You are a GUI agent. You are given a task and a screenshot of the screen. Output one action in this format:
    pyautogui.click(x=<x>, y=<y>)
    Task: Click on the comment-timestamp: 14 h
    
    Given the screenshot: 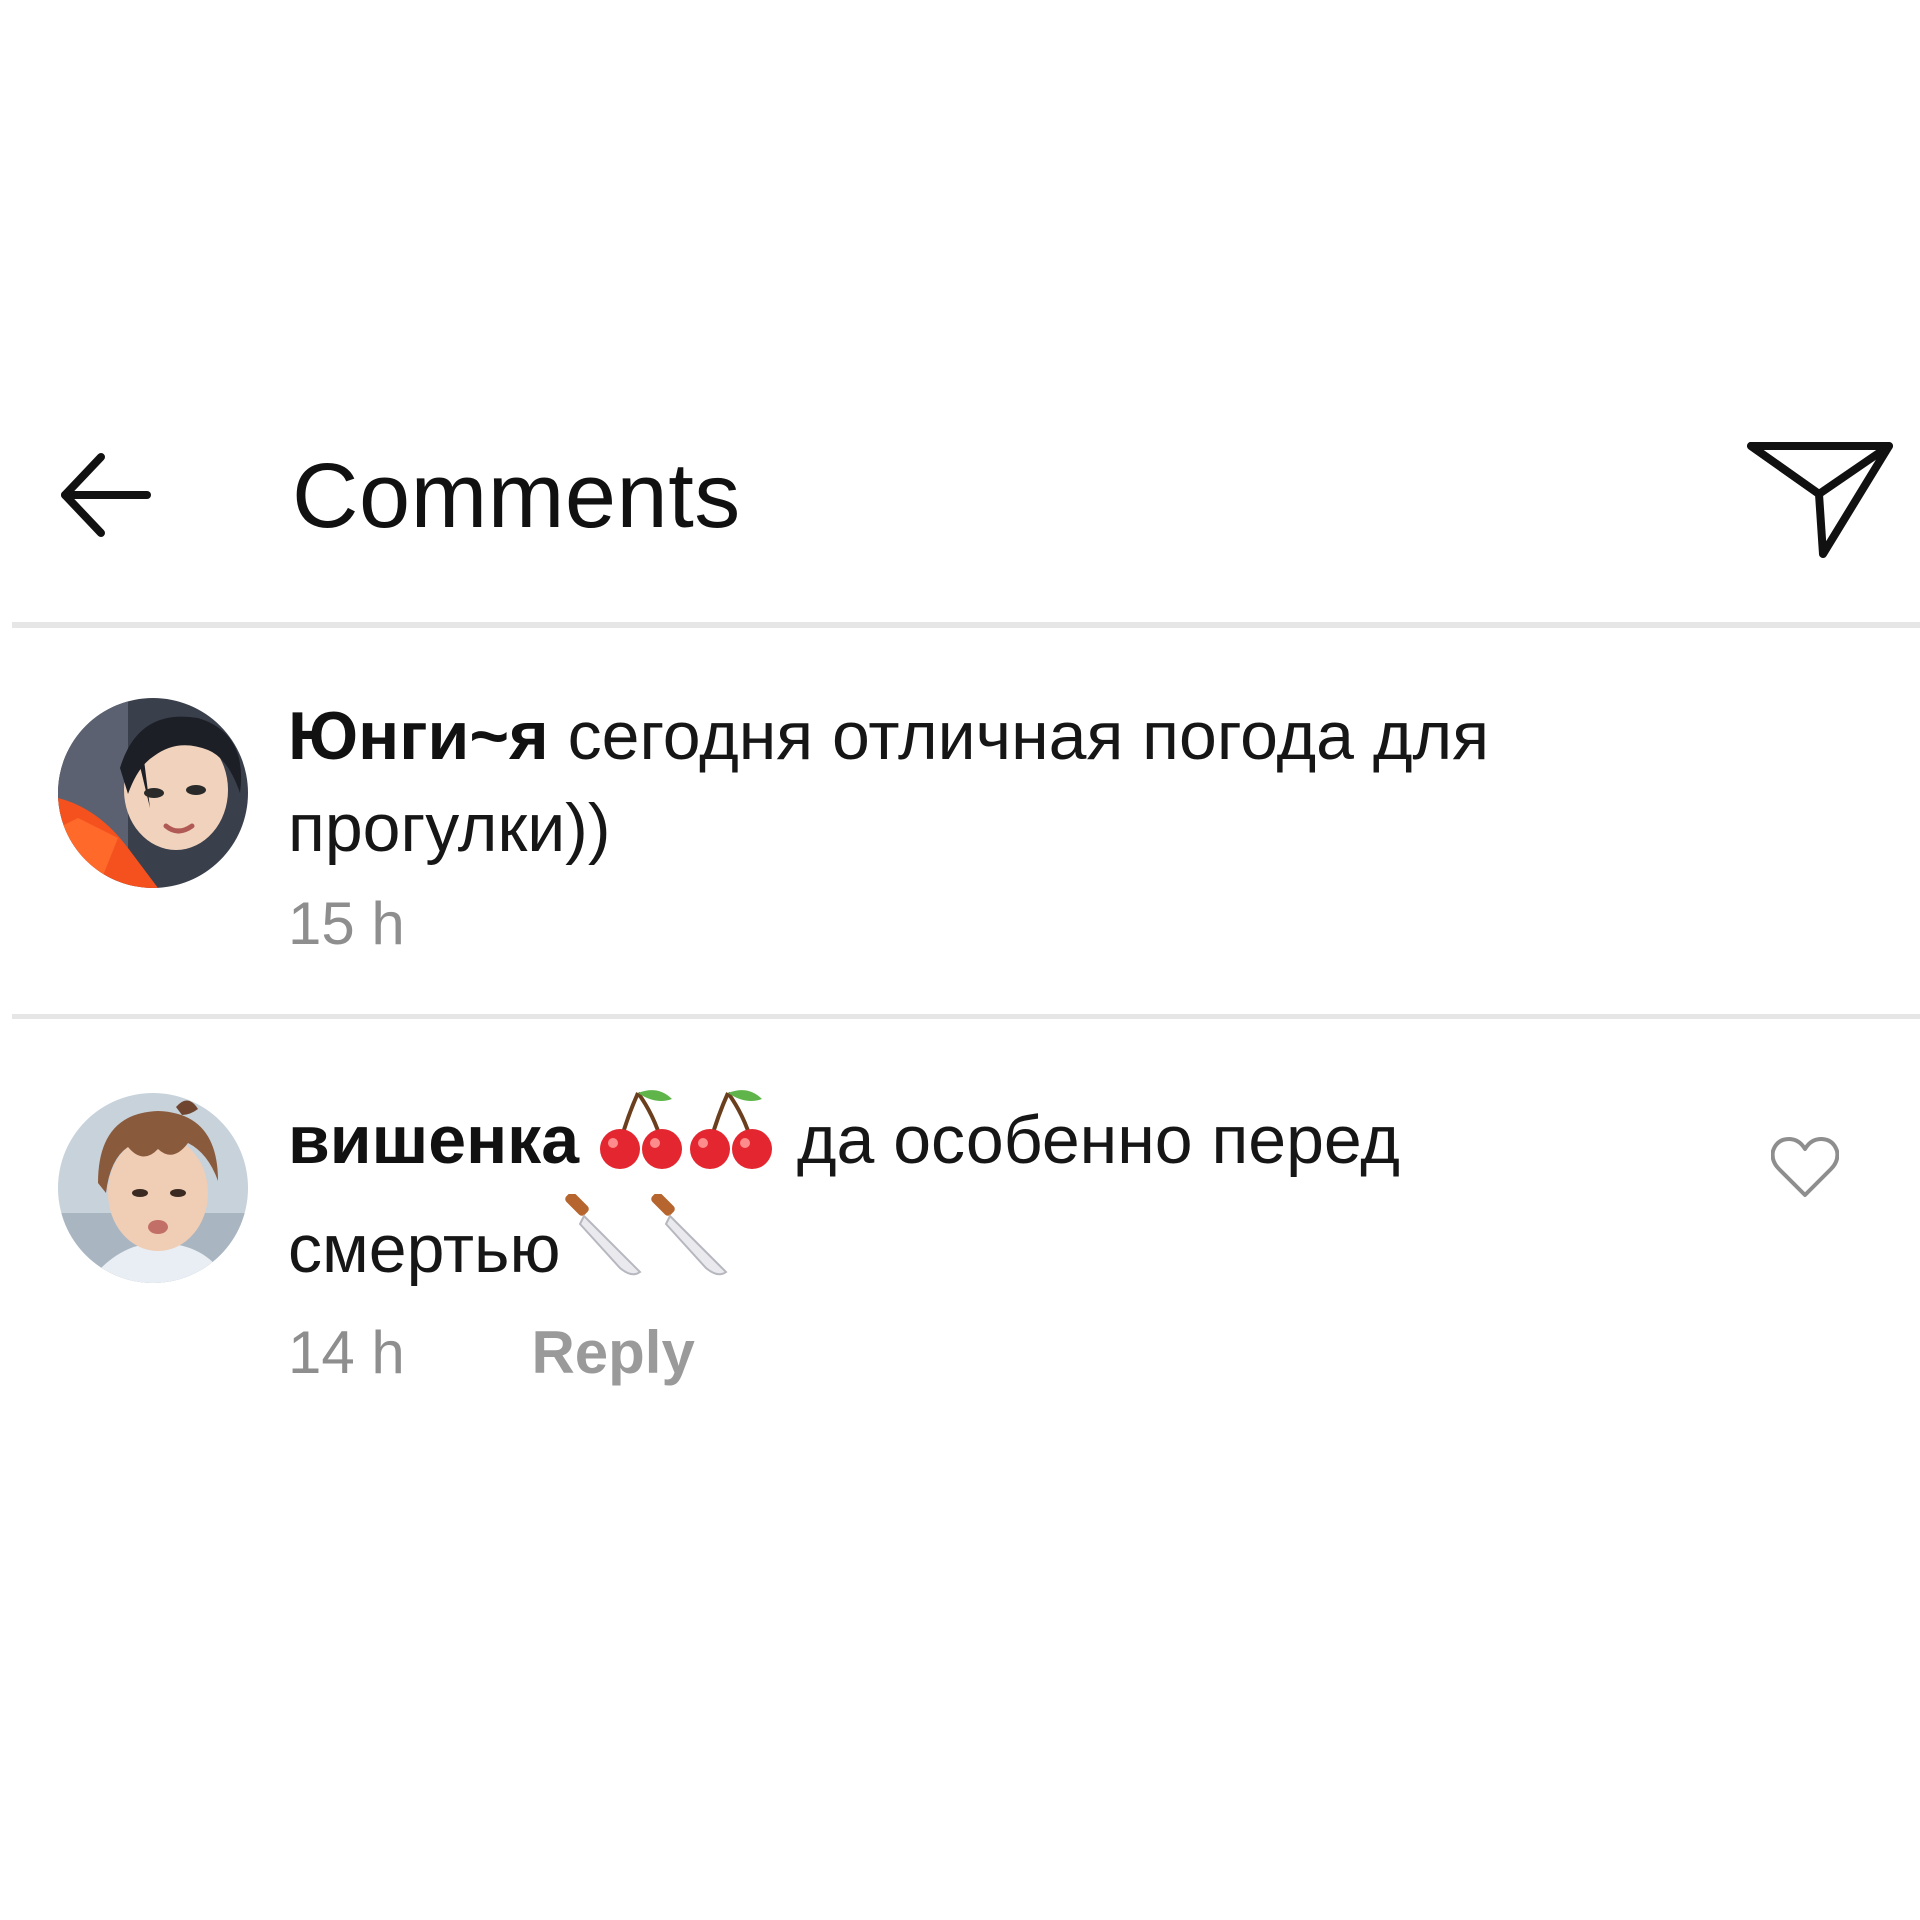 What is the action you would take?
    pyautogui.click(x=346, y=1352)
    